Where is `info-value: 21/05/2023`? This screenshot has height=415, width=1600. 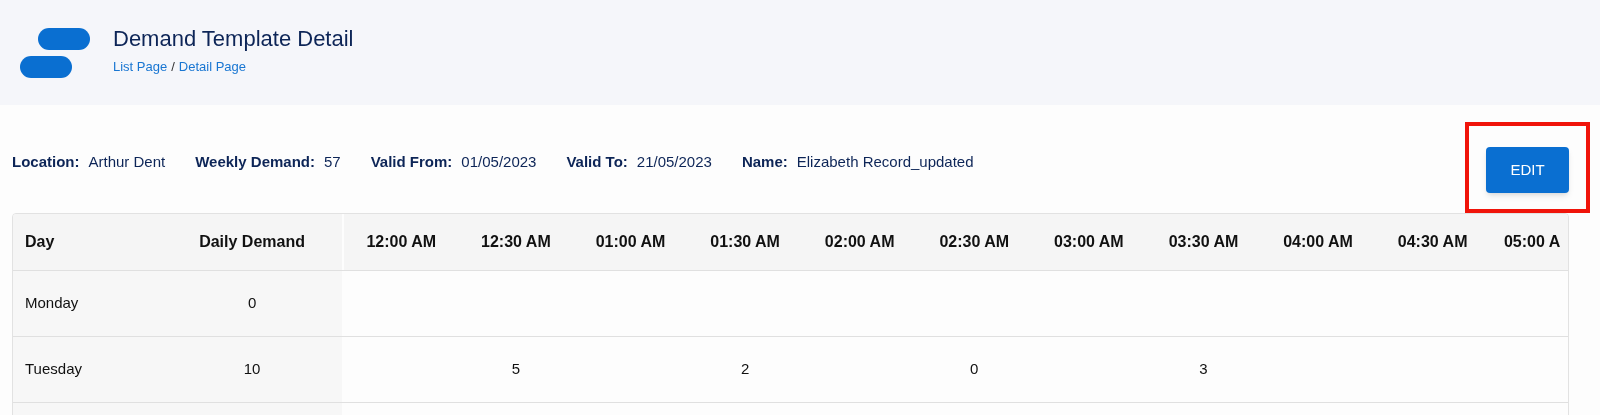 info-value: 21/05/2023 is located at coordinates (674, 162).